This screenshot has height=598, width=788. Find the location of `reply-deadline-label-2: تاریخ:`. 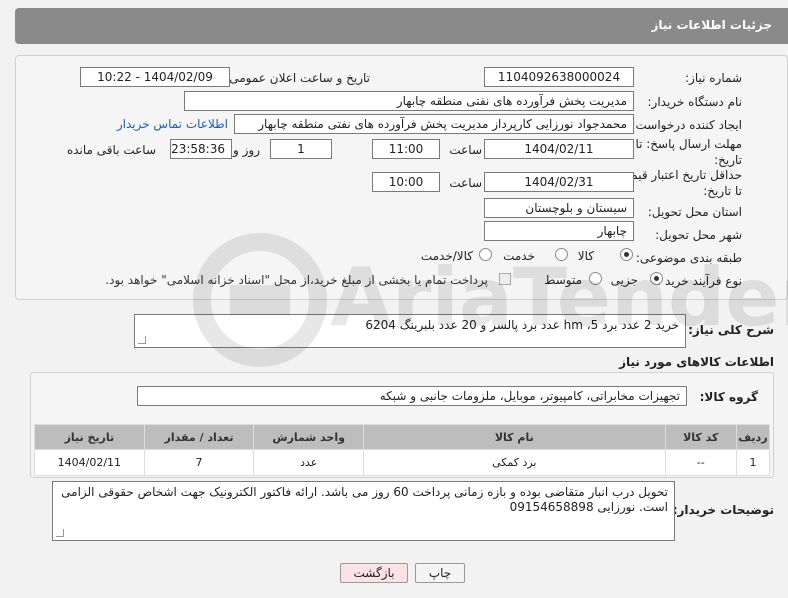

reply-deadline-label-2: تاریخ: is located at coordinates (728, 160).